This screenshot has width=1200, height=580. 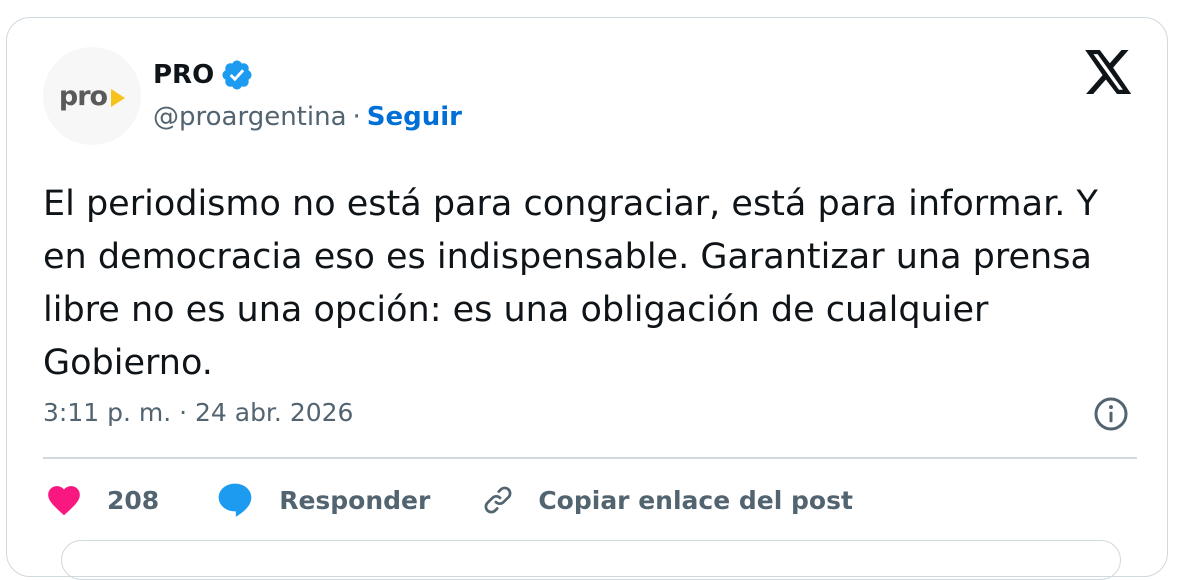 I want to click on x-logo-icon, so click(x=1109, y=72).